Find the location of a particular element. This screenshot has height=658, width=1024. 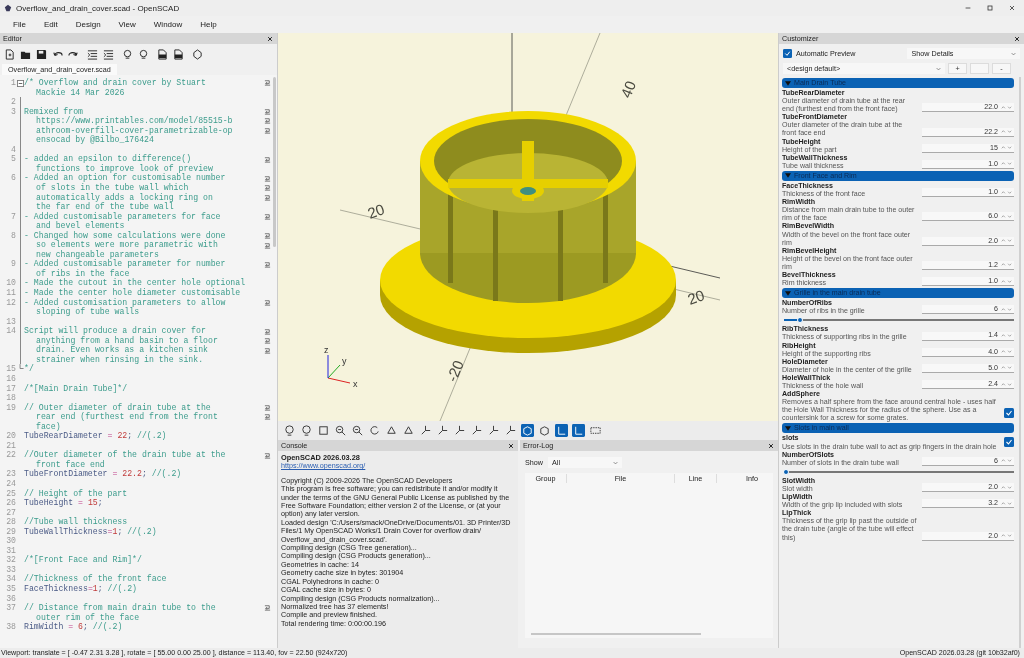

axis-label: 20 is located at coordinates (696, 297).